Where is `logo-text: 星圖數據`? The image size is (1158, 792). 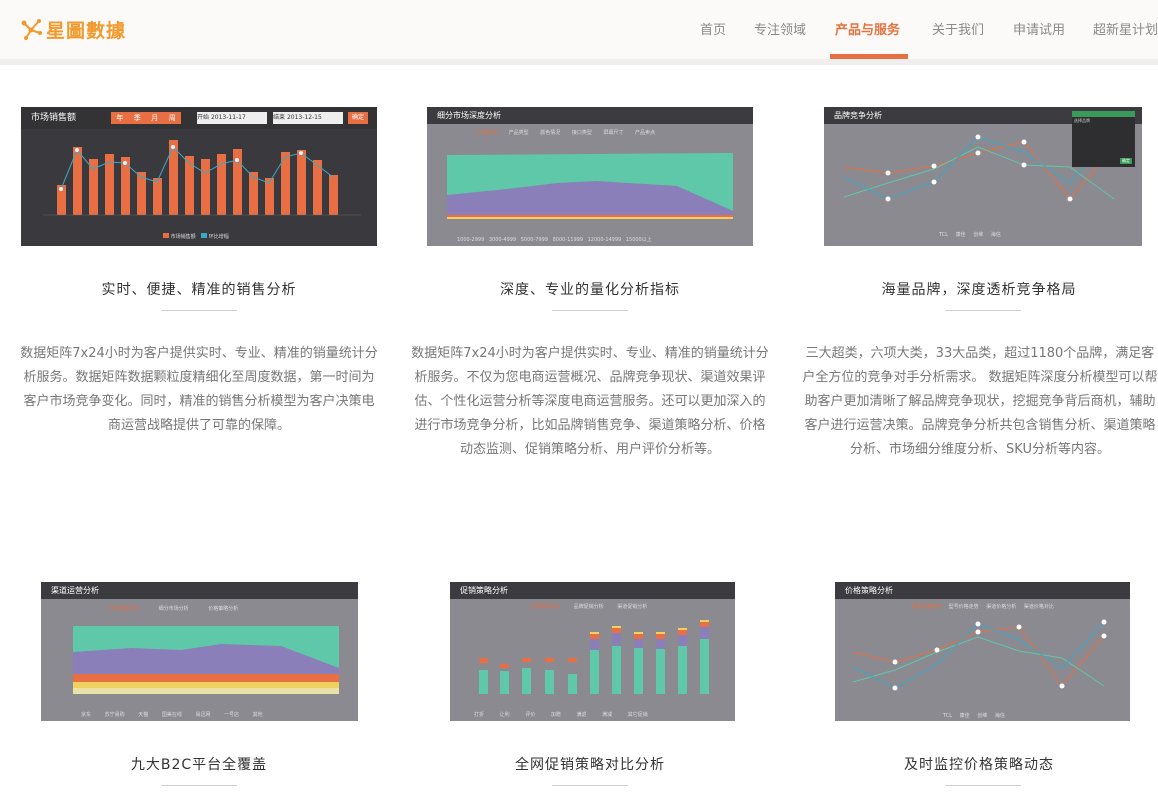 logo-text: 星圖數據 is located at coordinates (86, 30).